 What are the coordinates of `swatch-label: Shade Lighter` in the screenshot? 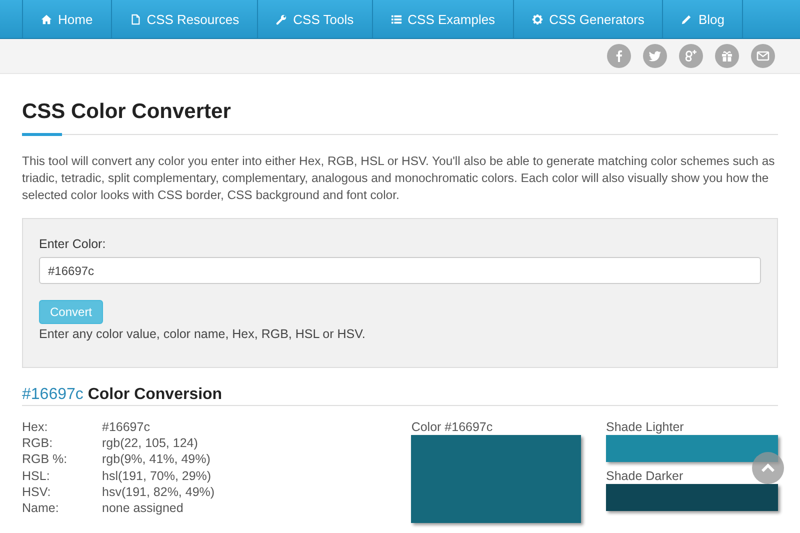 It's located at (645, 427).